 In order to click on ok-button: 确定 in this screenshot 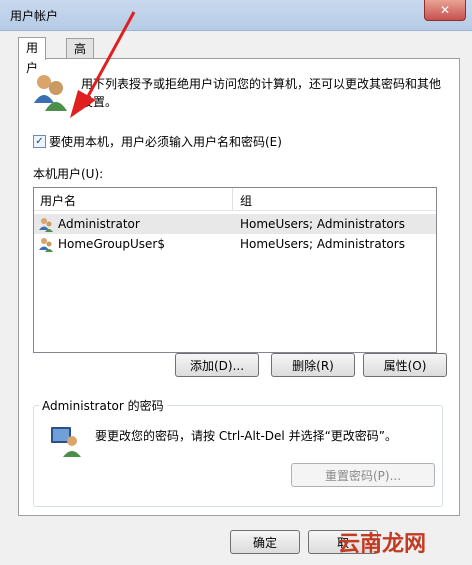, I will do `click(265, 542)`.